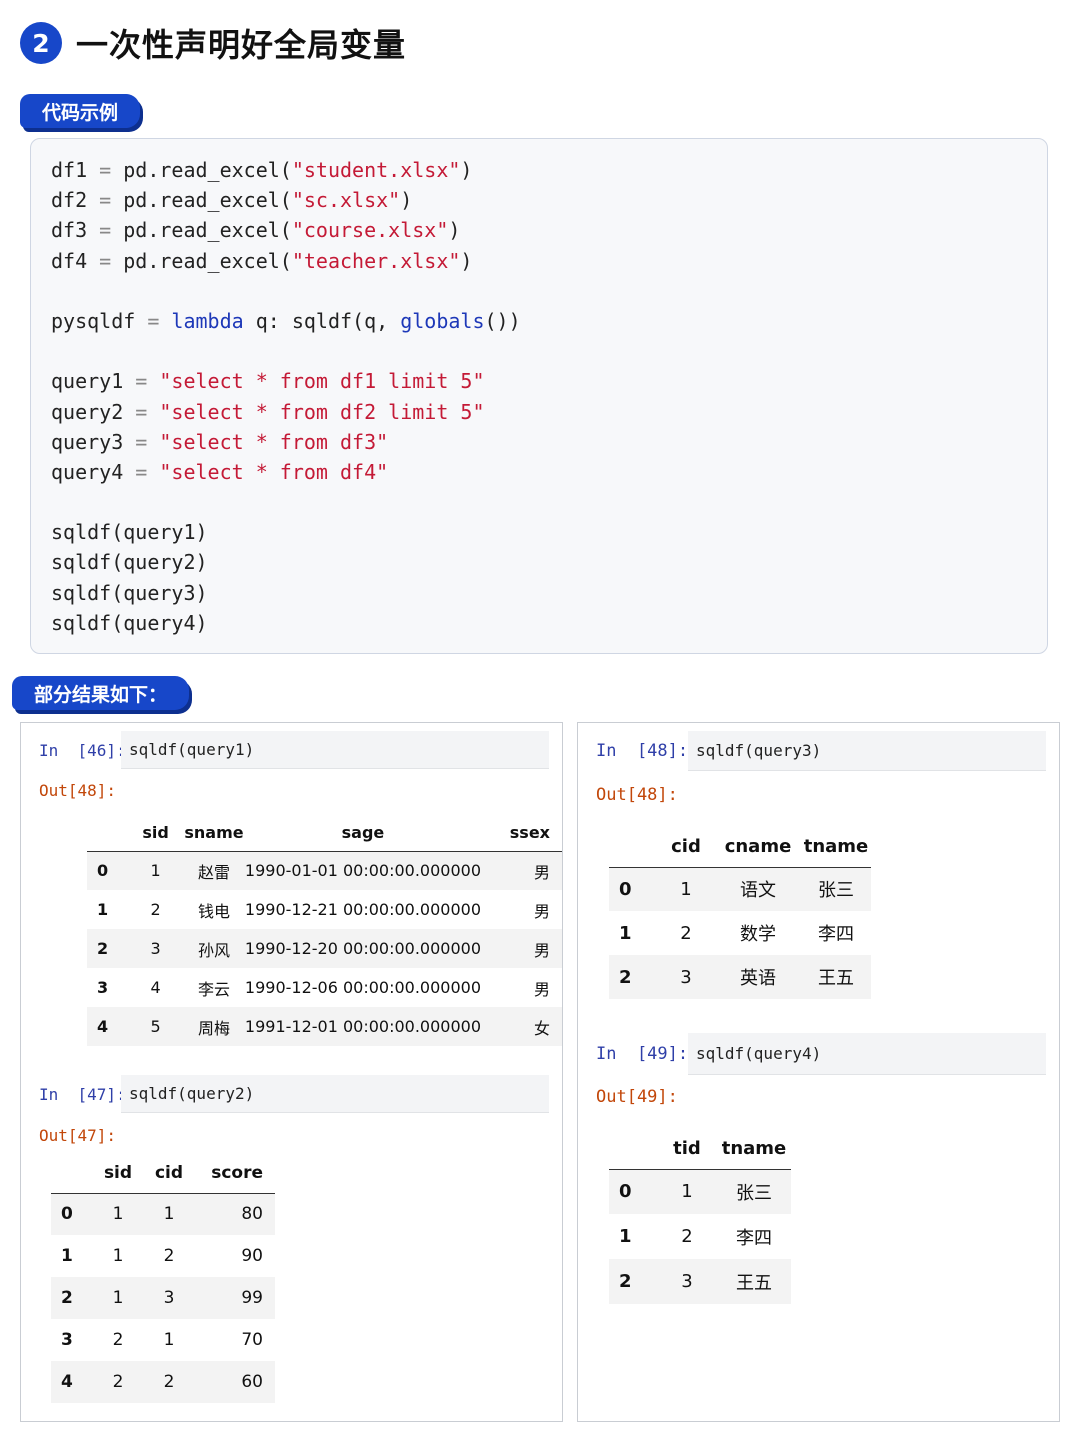 This screenshot has height=1440, width=1080. Describe the element at coordinates (75, 230) in the screenshot. I see `code-token: df3` at that location.